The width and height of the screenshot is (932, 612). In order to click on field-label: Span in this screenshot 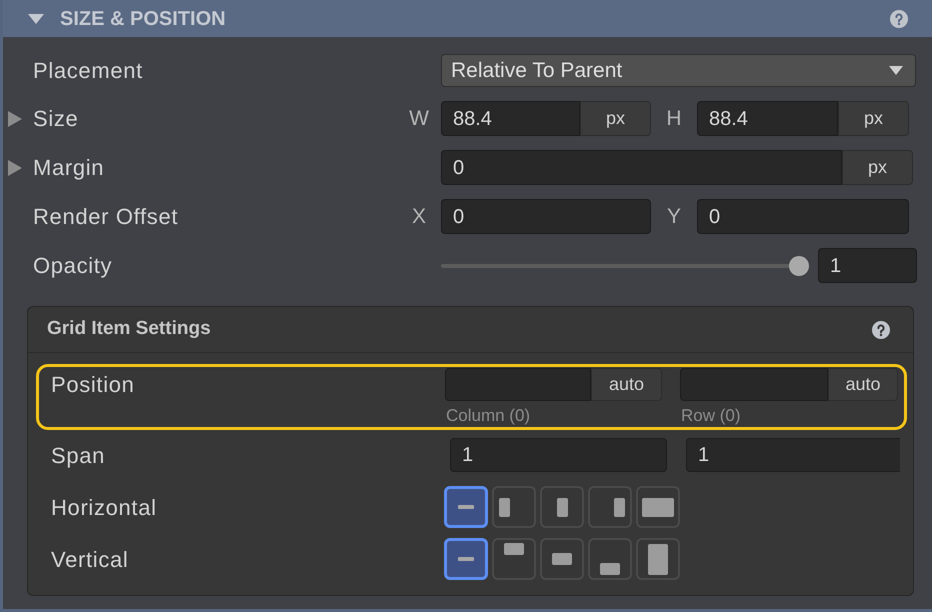, I will do `click(78, 456)`.